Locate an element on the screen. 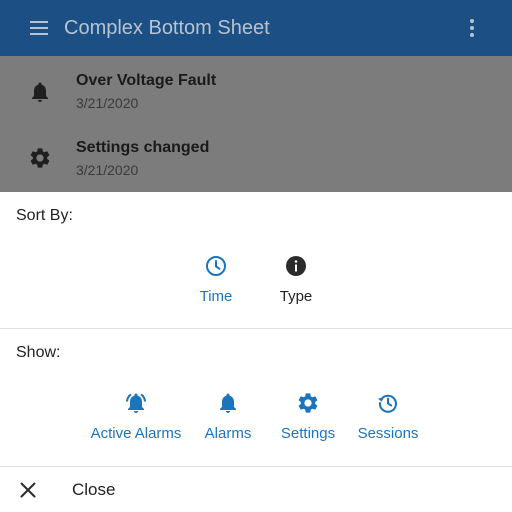 This screenshot has height=512, width=512. more-vert-icon is located at coordinates (472, 28).